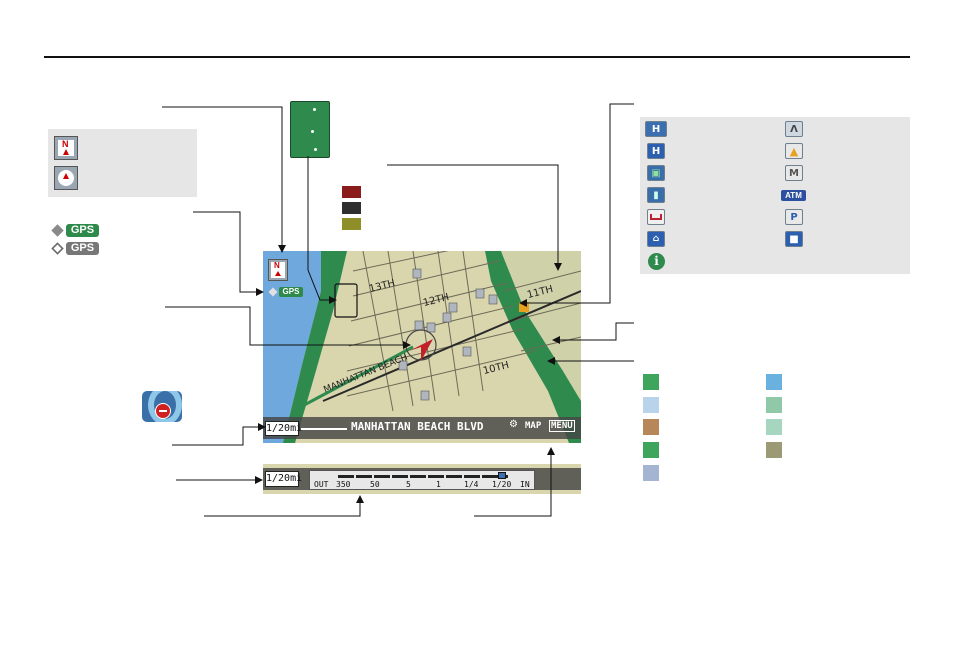  What do you see at coordinates (343, 484) in the screenshot?
I see `scale-tick-350: 350` at bounding box center [343, 484].